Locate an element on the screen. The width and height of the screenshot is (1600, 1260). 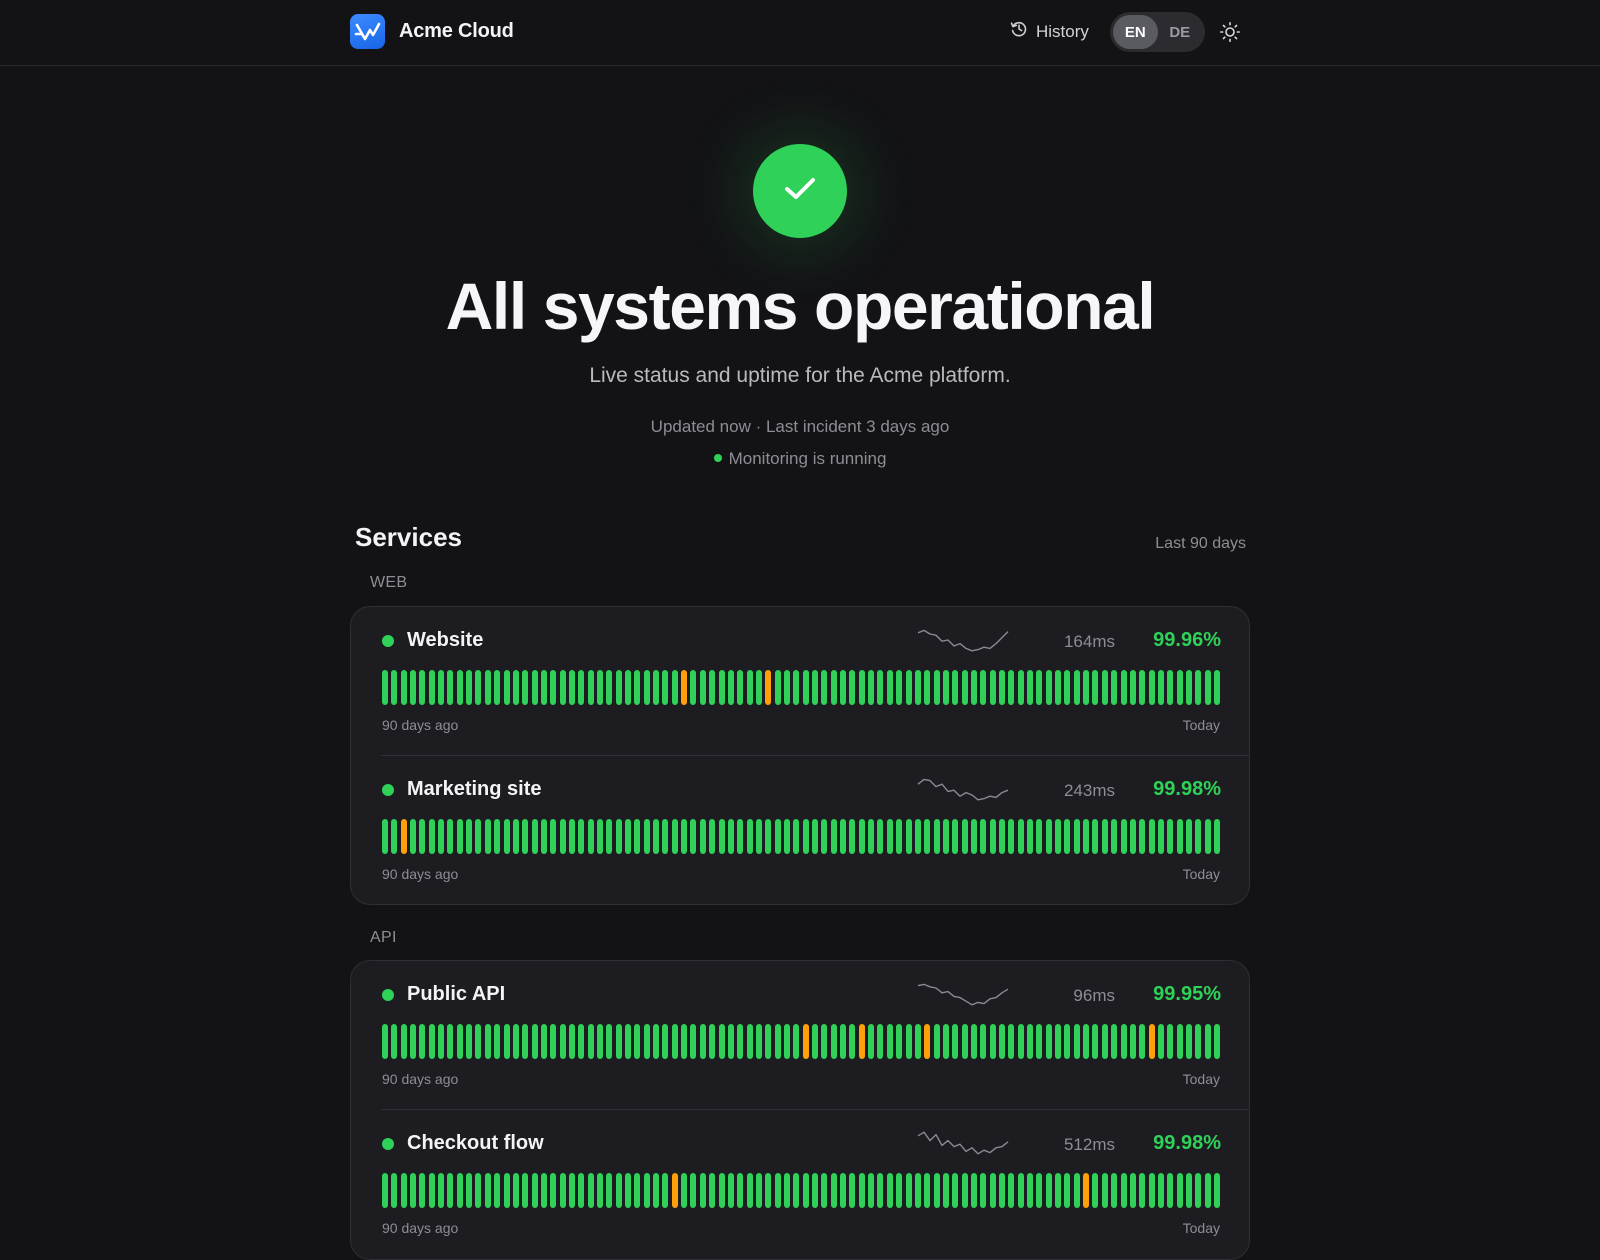
service-row: Website 164ms 99.96% 90 days ago Today is located at coordinates (800, 681).